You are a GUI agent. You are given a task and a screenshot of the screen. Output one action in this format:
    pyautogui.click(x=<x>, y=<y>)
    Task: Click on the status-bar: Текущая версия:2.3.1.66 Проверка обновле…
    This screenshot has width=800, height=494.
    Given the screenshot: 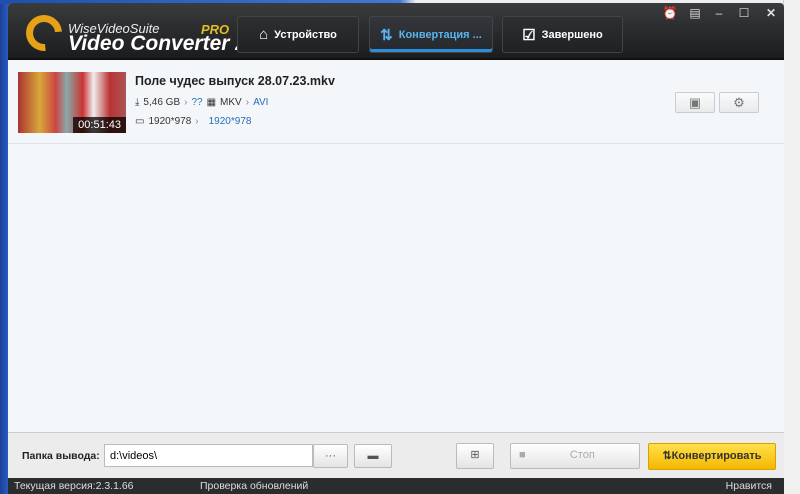 What is the action you would take?
    pyautogui.click(x=396, y=486)
    